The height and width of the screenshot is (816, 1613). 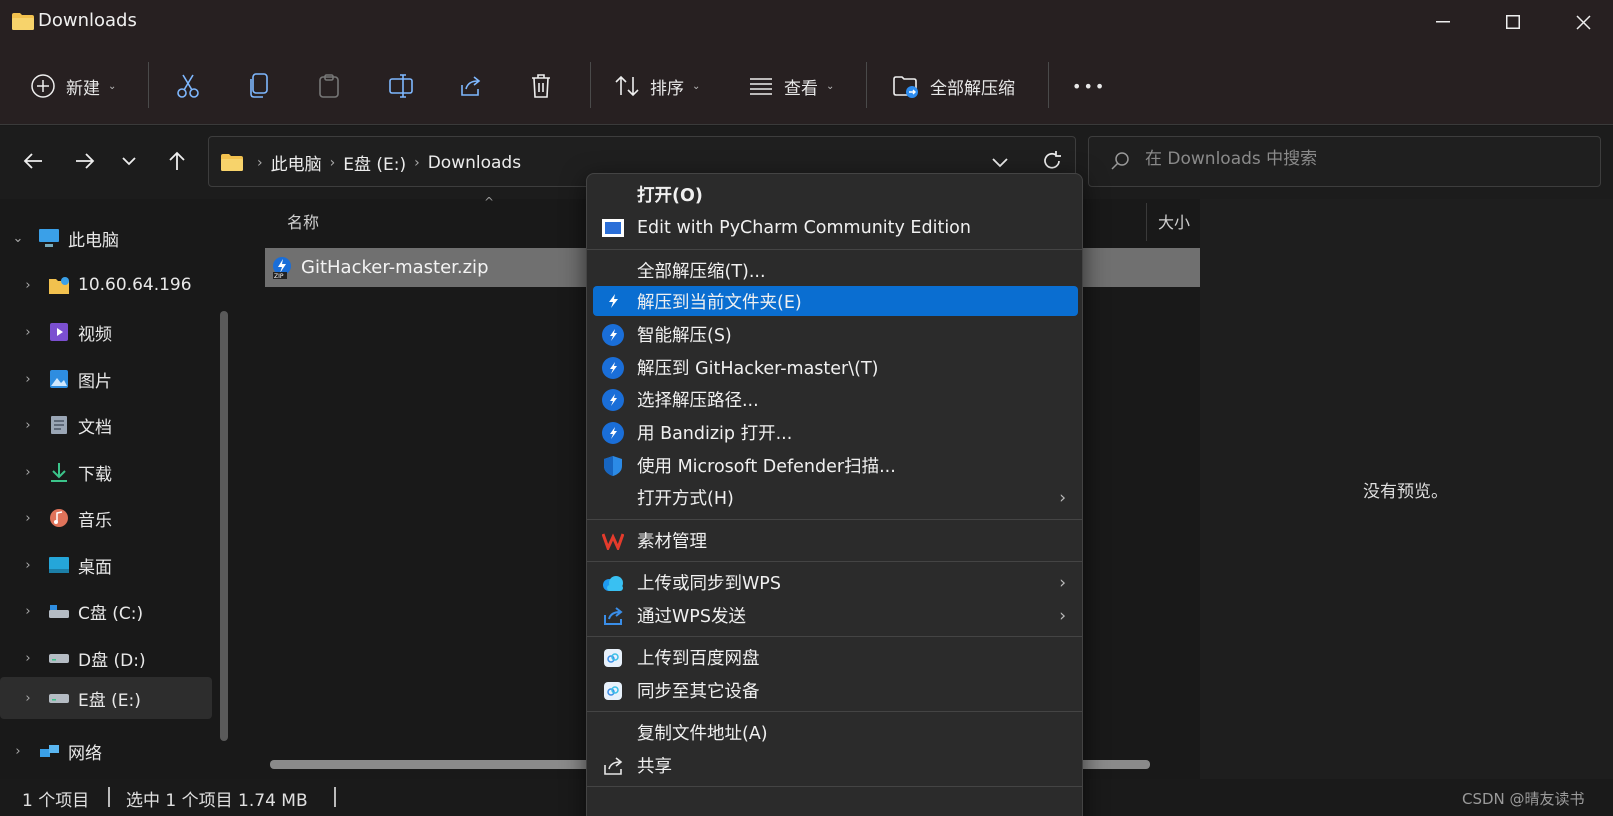 I want to click on maximize-button, so click(x=1513, y=22).